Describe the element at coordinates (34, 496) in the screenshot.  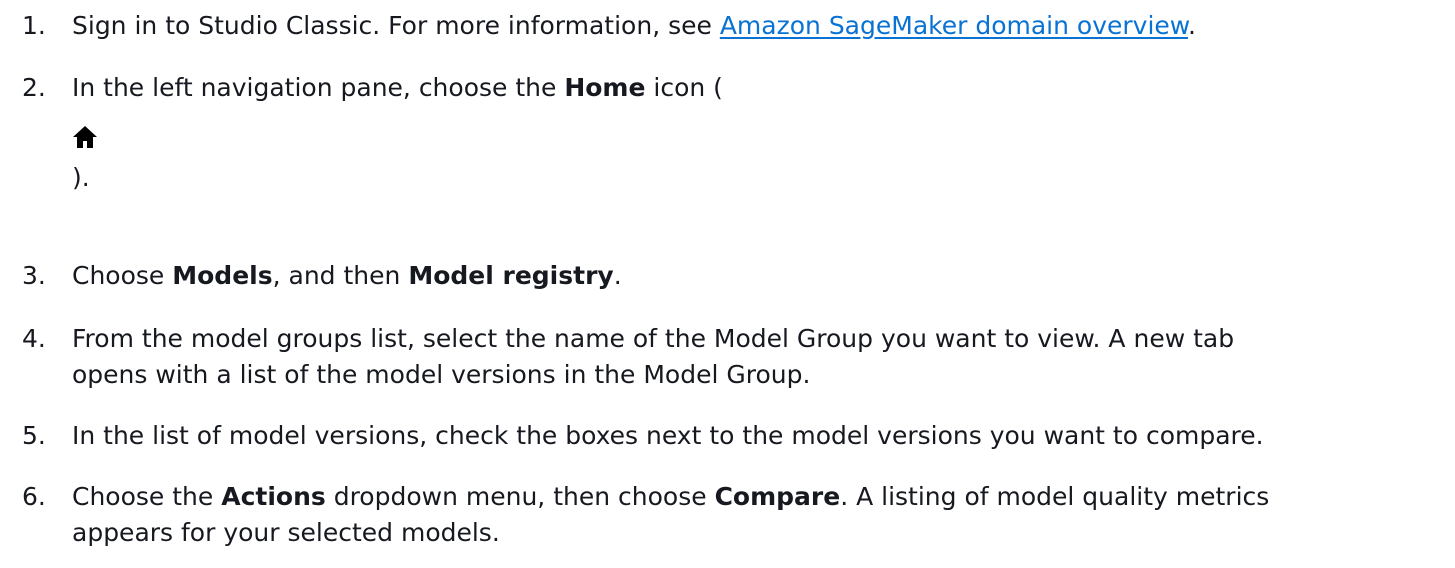
I see `step-number: 6.` at that location.